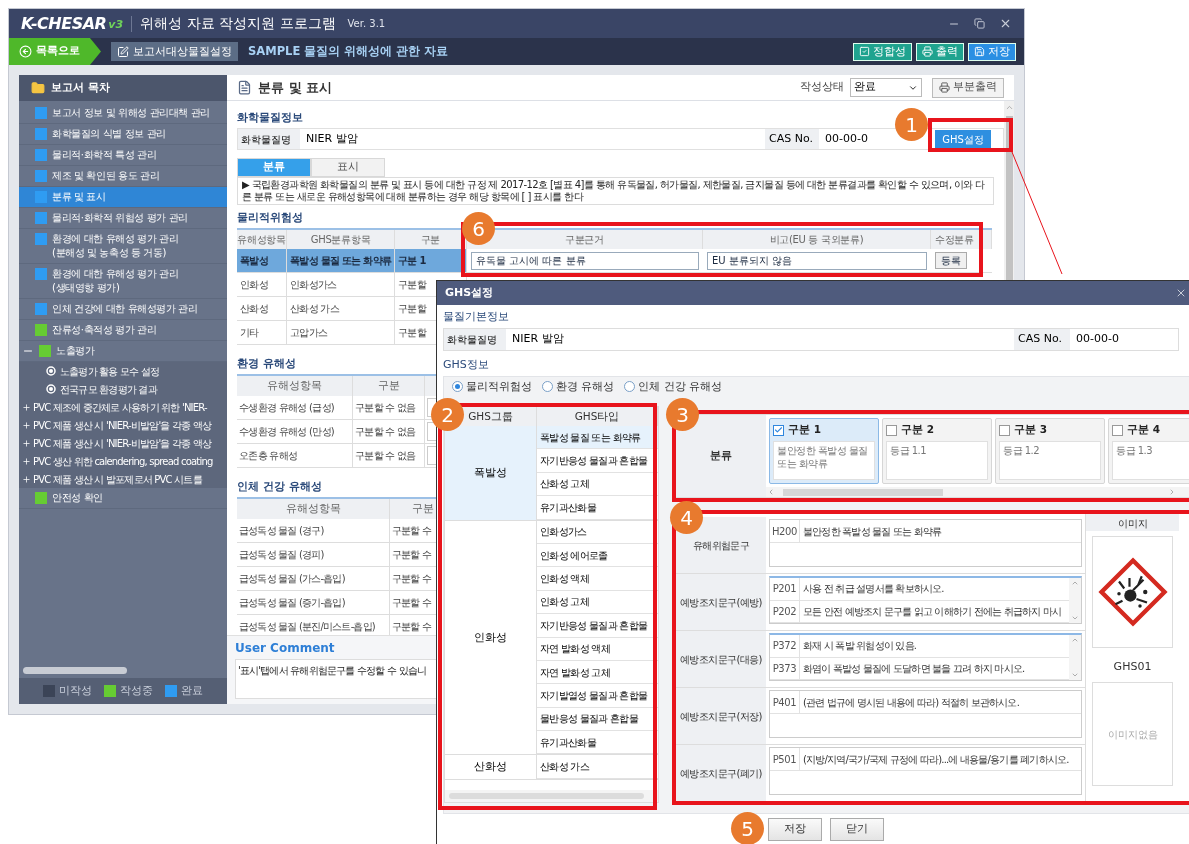  What do you see at coordinates (244, 87) in the screenshot?
I see `document-icon` at bounding box center [244, 87].